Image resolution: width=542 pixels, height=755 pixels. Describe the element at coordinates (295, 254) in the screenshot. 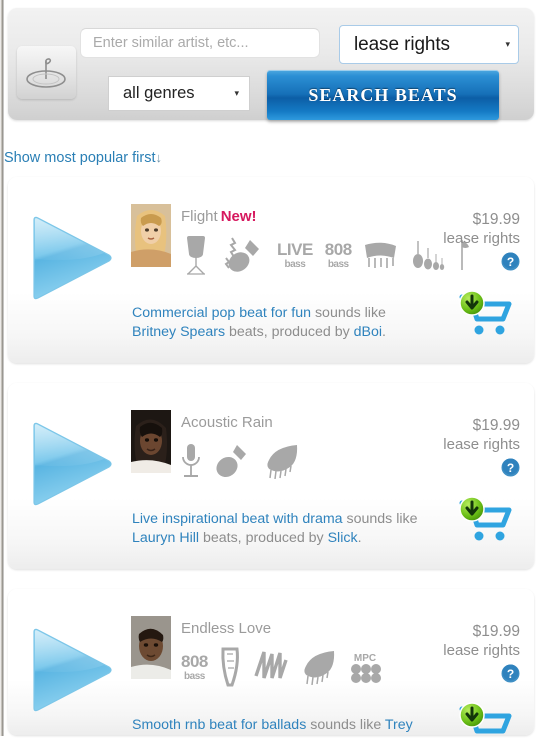

I see `live-bass-icon: LIVE bass` at that location.